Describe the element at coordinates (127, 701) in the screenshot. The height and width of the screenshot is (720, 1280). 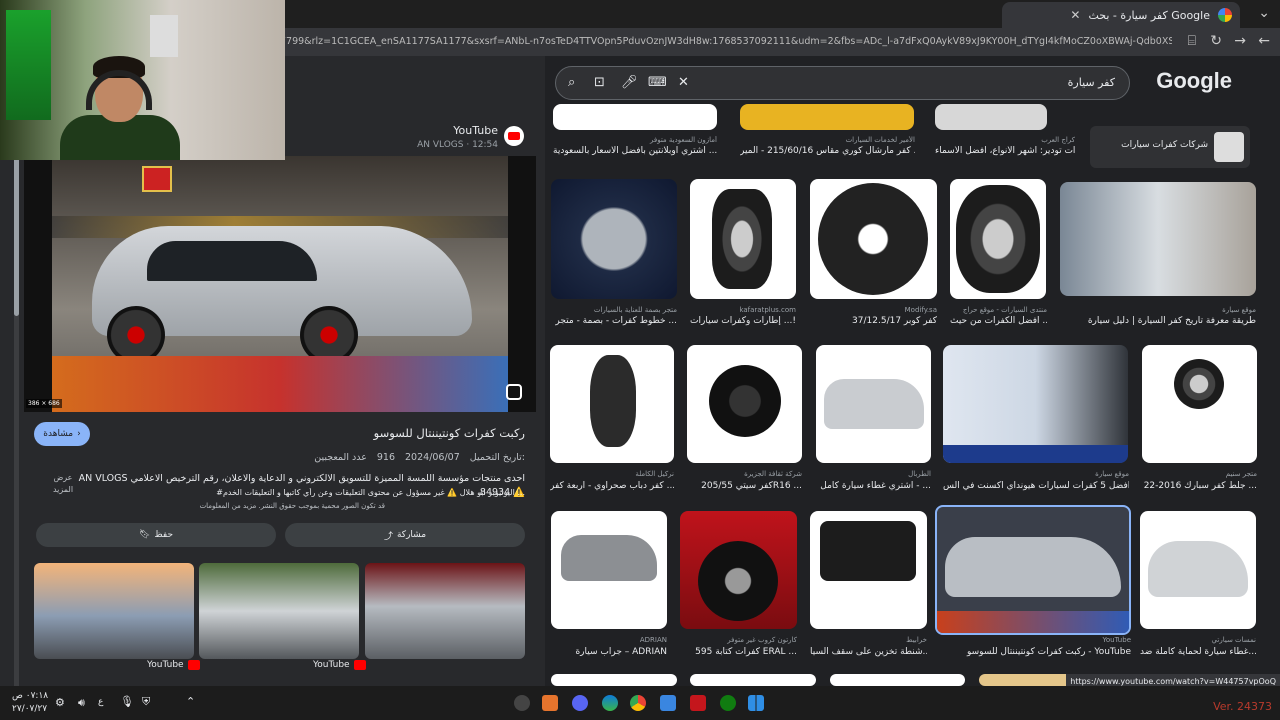
I see `mic-icon: 🎙︎` at that location.